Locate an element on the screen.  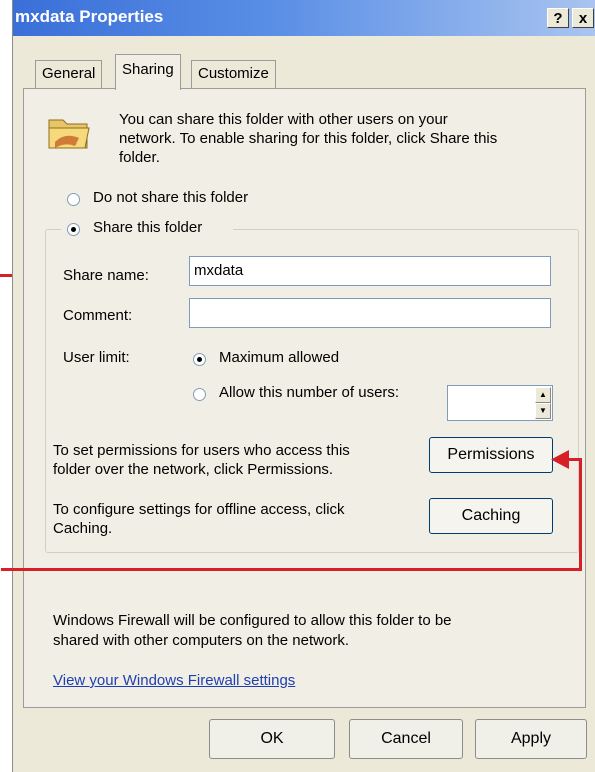
apply-button: Apply is located at coordinates (531, 739).